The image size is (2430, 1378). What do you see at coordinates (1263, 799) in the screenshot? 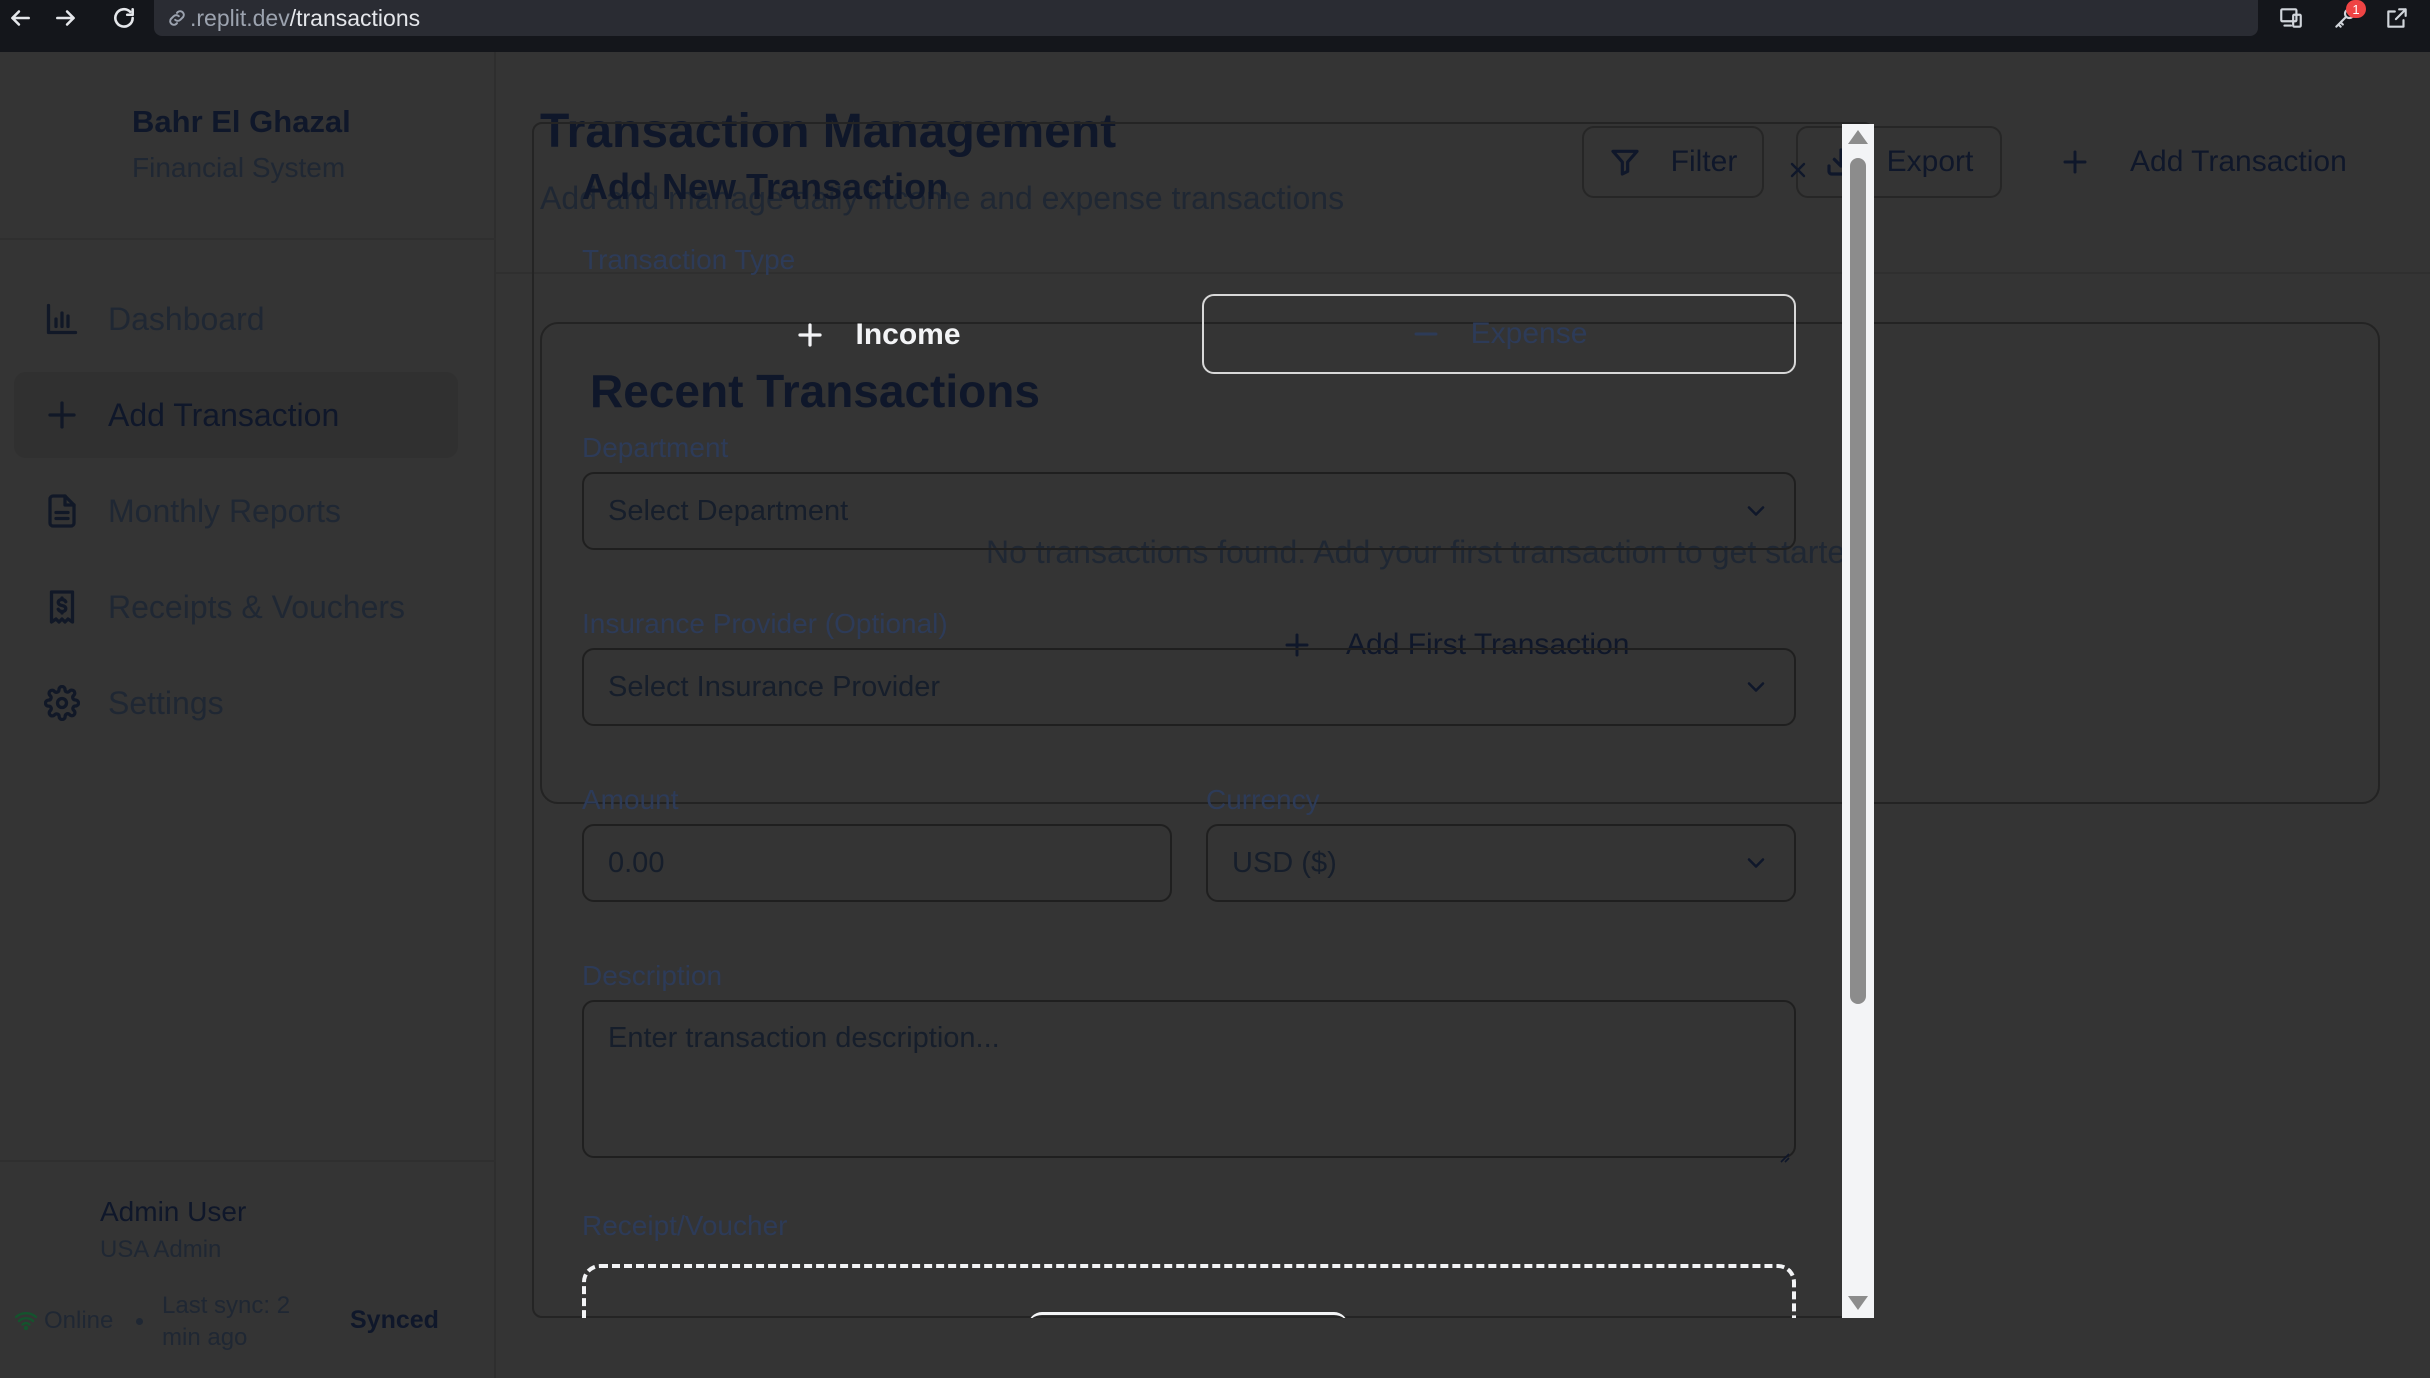
I see `currency-label: Currency` at bounding box center [1263, 799].